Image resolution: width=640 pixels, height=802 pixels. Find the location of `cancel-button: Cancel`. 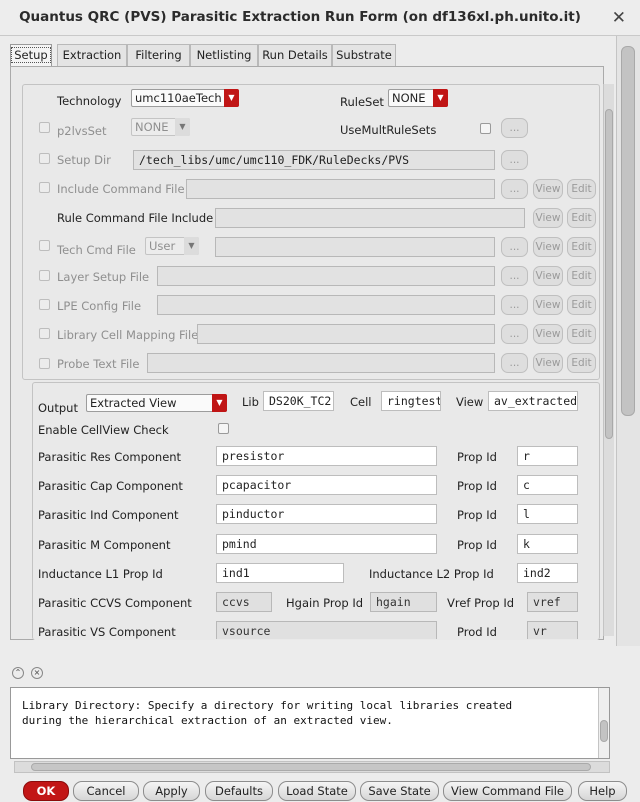

cancel-button: Cancel is located at coordinates (106, 791).